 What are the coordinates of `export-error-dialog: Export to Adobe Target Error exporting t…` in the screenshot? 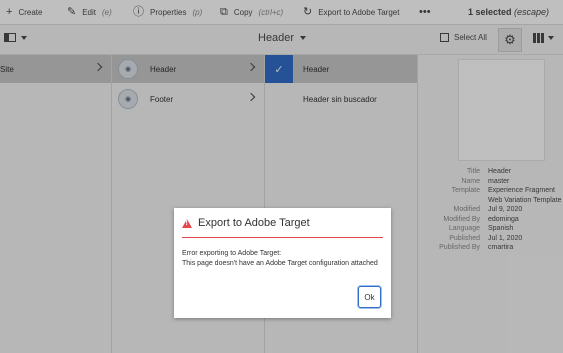 It's located at (282, 263).